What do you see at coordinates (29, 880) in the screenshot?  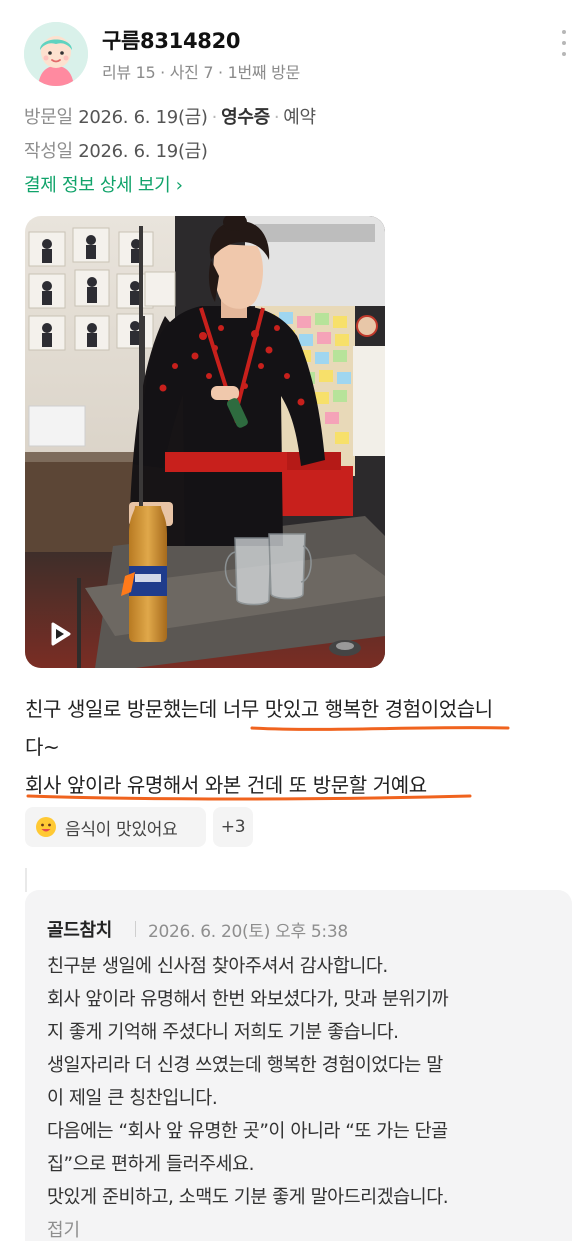 I see `reply-connector` at bounding box center [29, 880].